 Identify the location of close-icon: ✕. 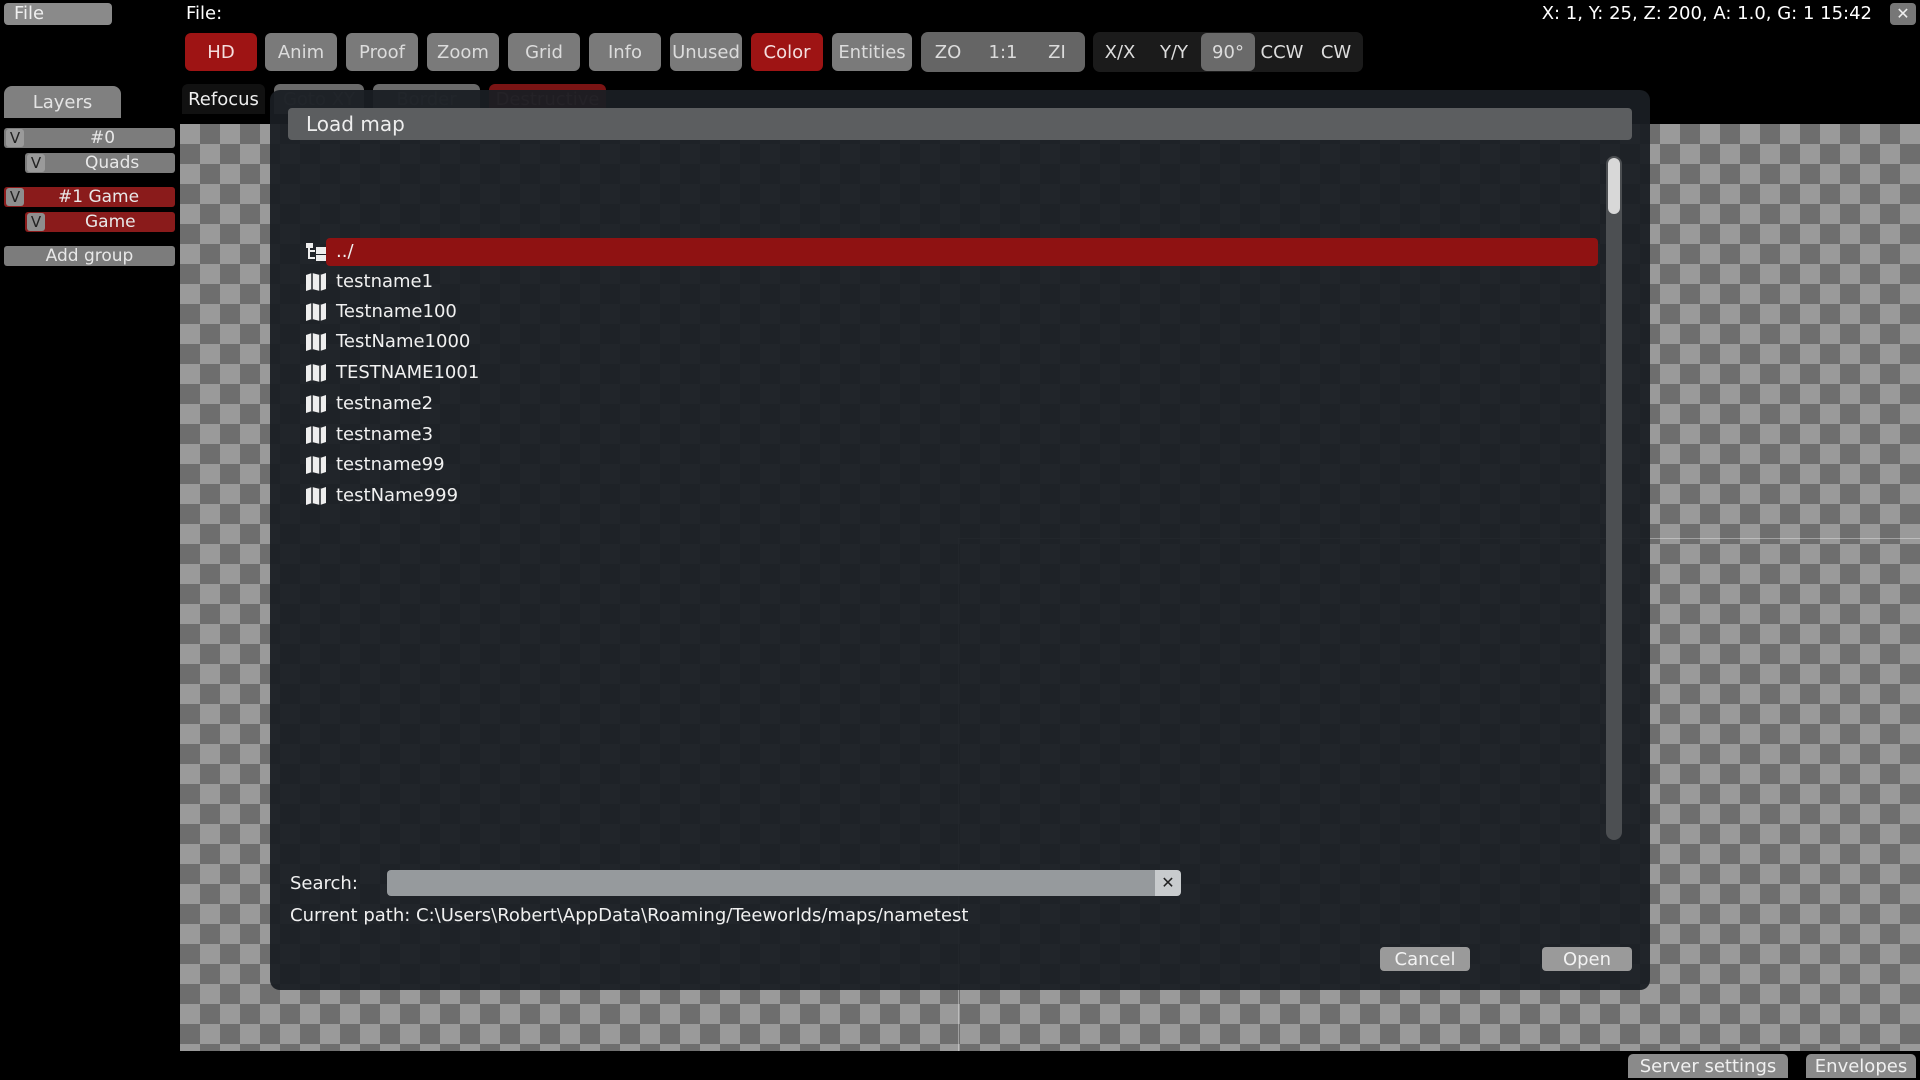
(1903, 14).